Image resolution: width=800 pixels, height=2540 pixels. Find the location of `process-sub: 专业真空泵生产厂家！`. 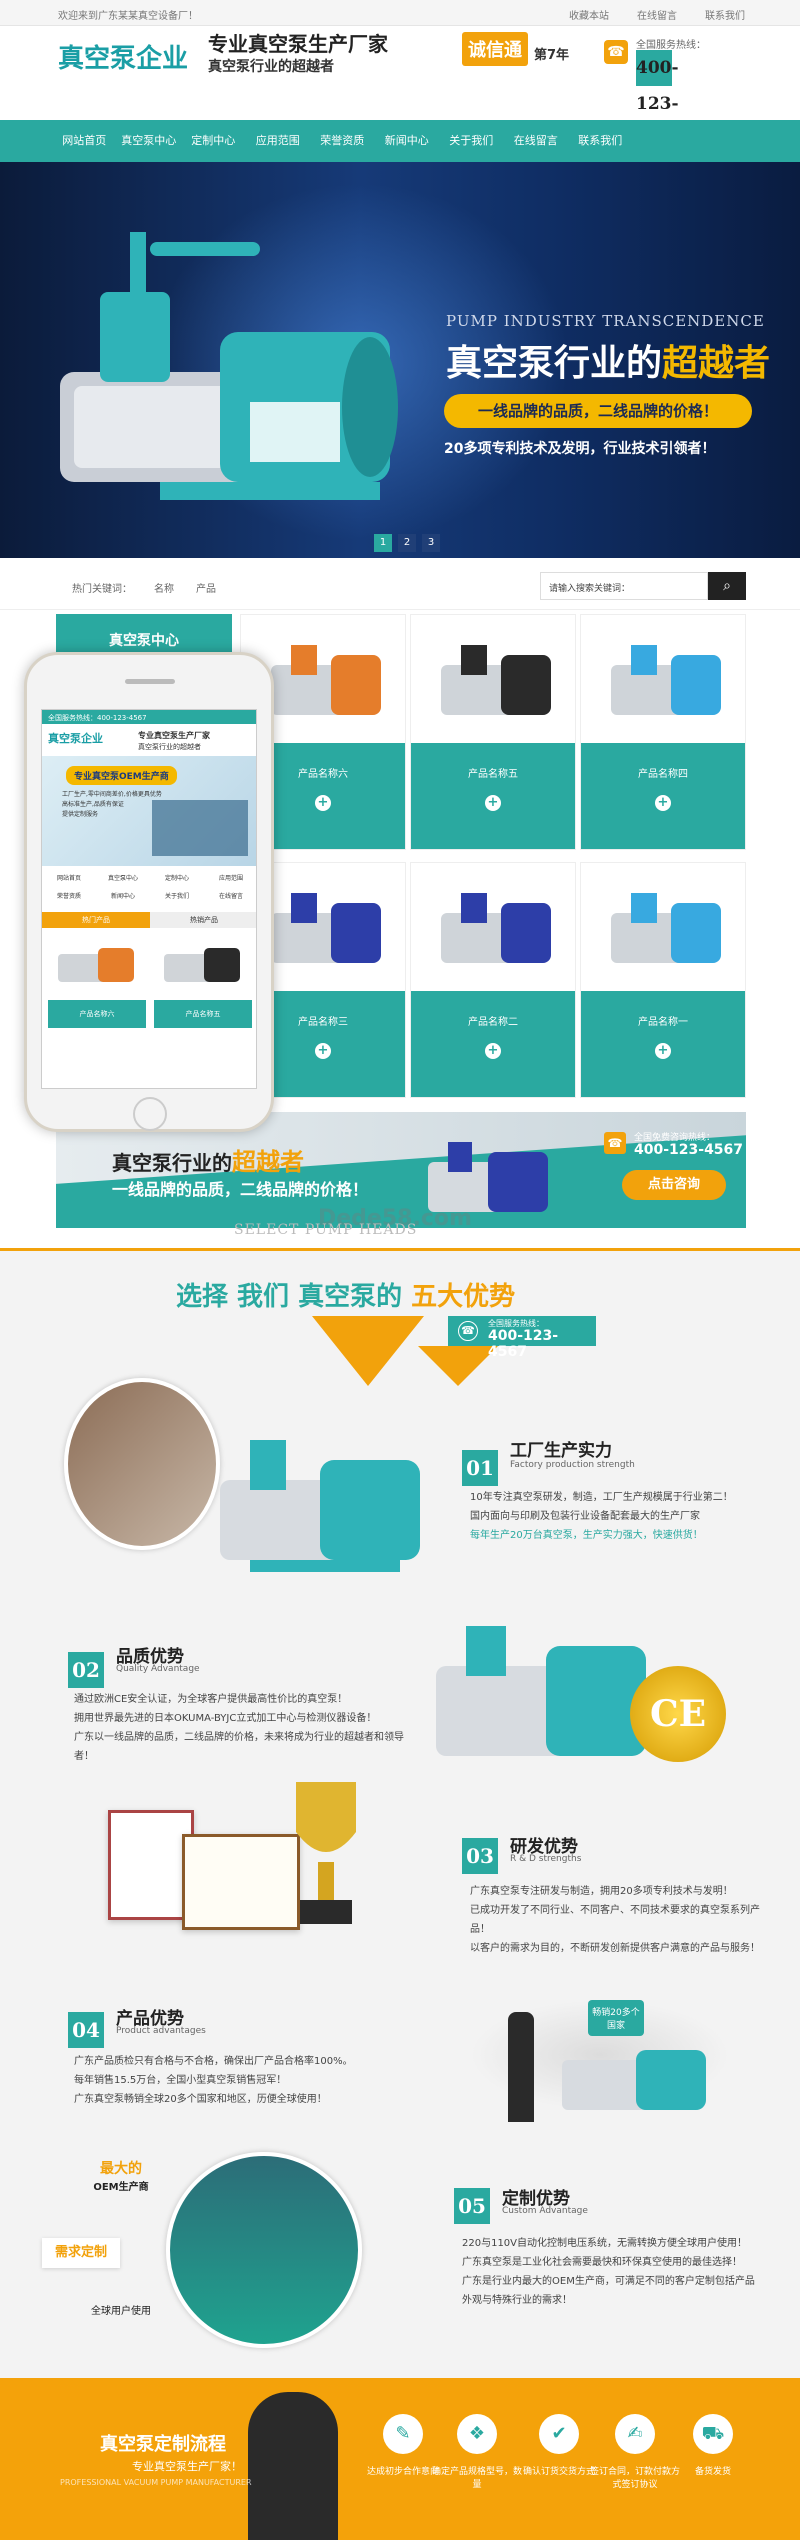

process-sub: 专业真空泵生产厂家！ is located at coordinates (187, 2466).